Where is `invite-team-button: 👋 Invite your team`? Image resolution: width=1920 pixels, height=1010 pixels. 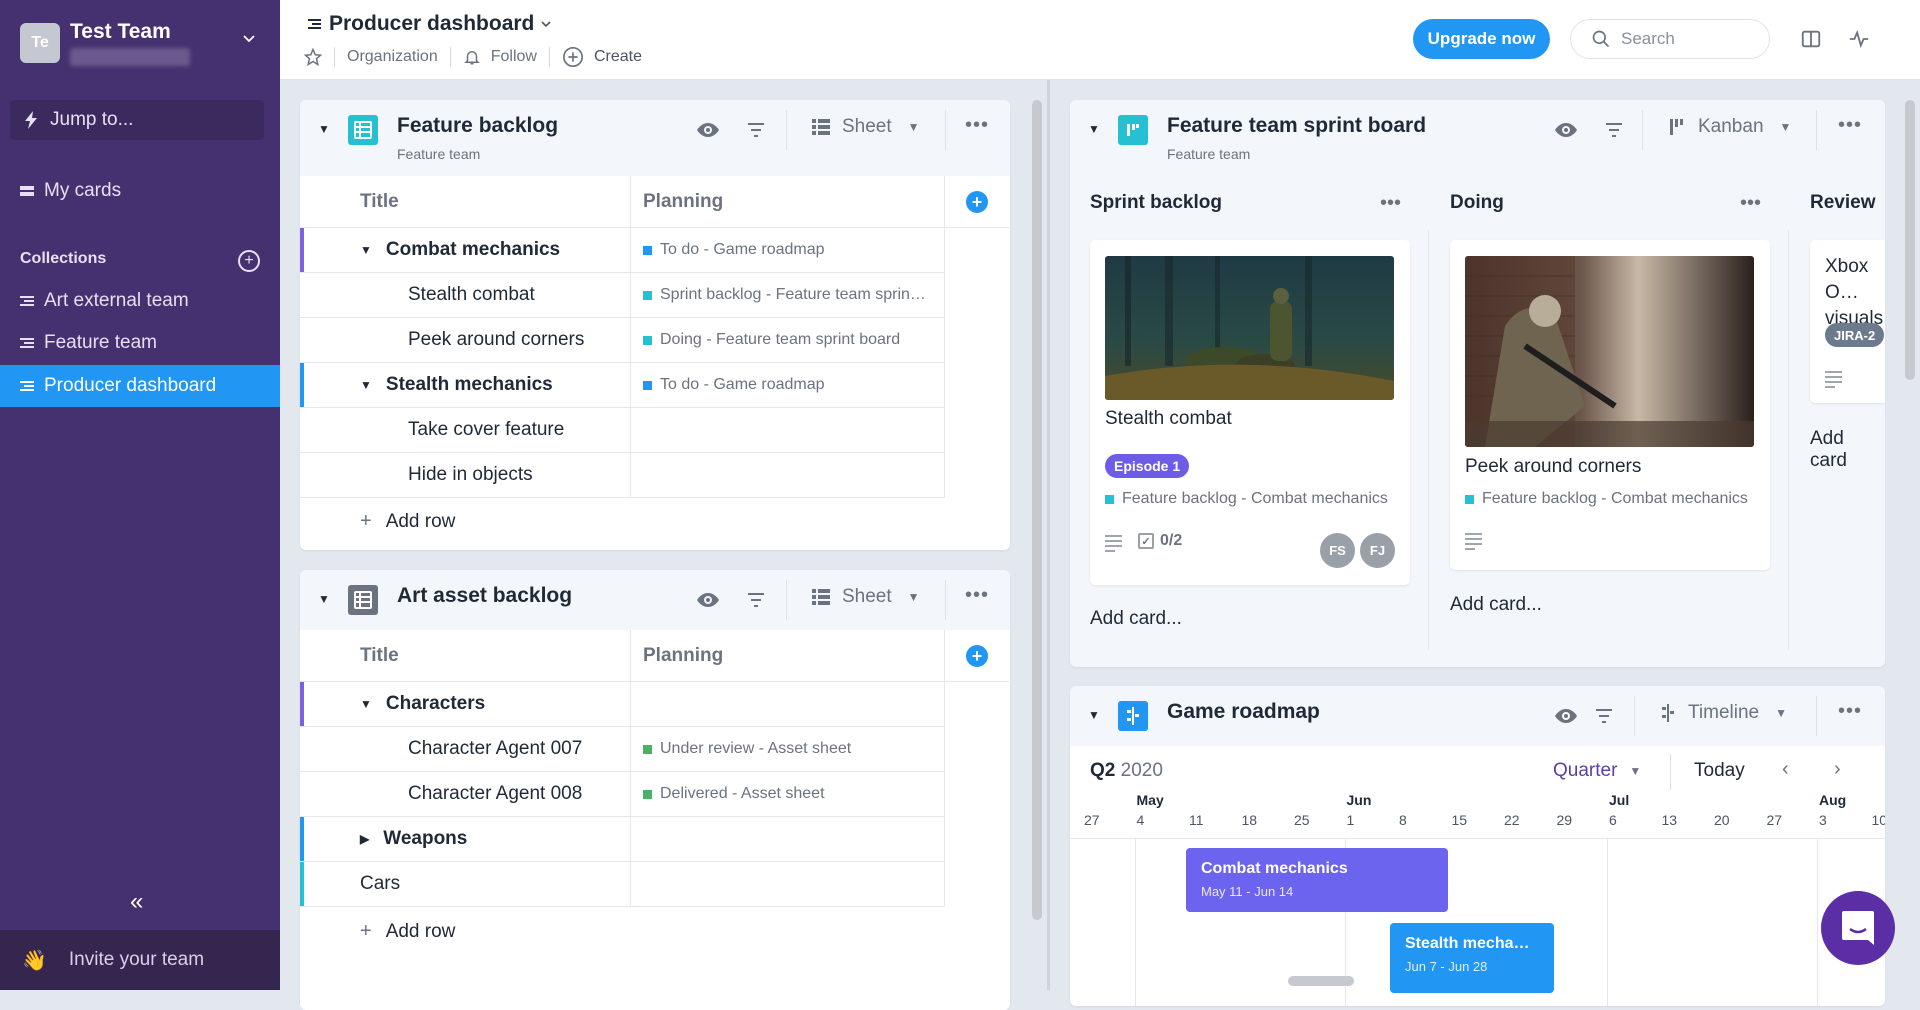
invite-team-button: 👋 Invite your team is located at coordinates (140, 960).